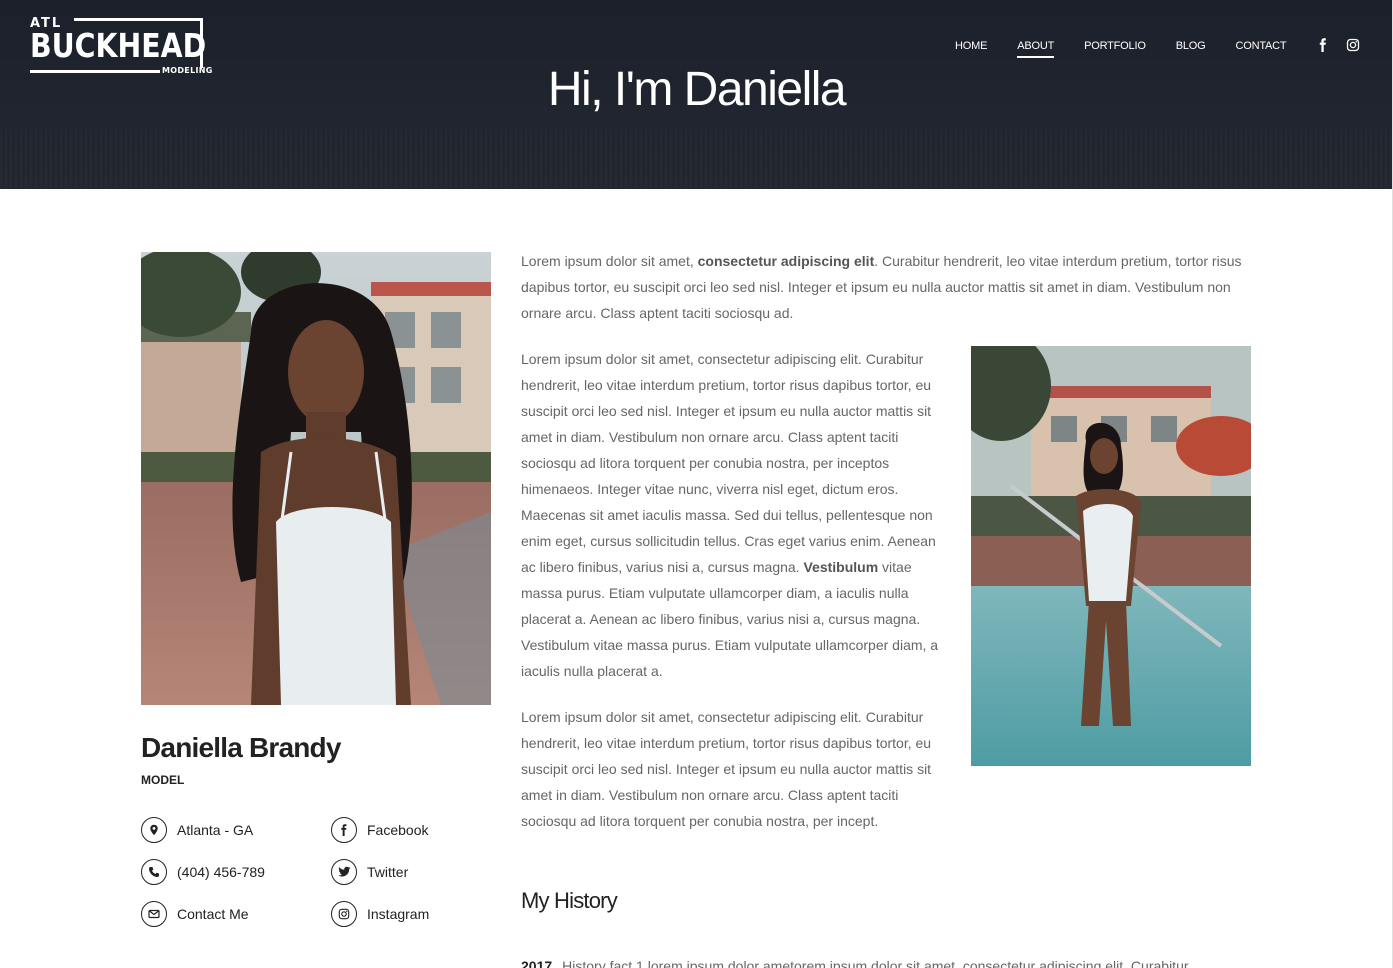 The image size is (1393, 968). Describe the element at coordinates (1115, 46) in the screenshot. I see `nav-portfolio: PORTFOLIO` at that location.